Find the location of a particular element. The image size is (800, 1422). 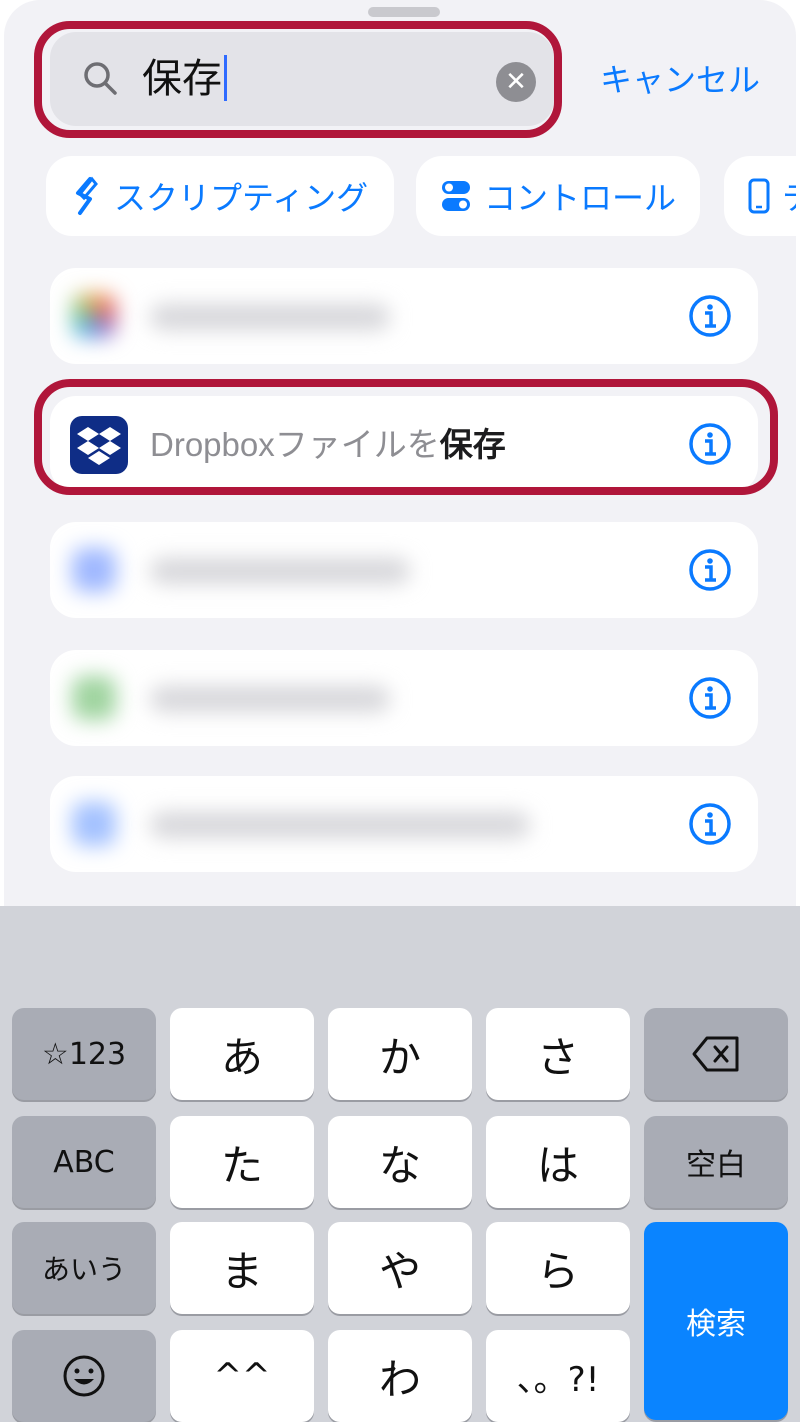

phone-icon is located at coordinates (759, 196).